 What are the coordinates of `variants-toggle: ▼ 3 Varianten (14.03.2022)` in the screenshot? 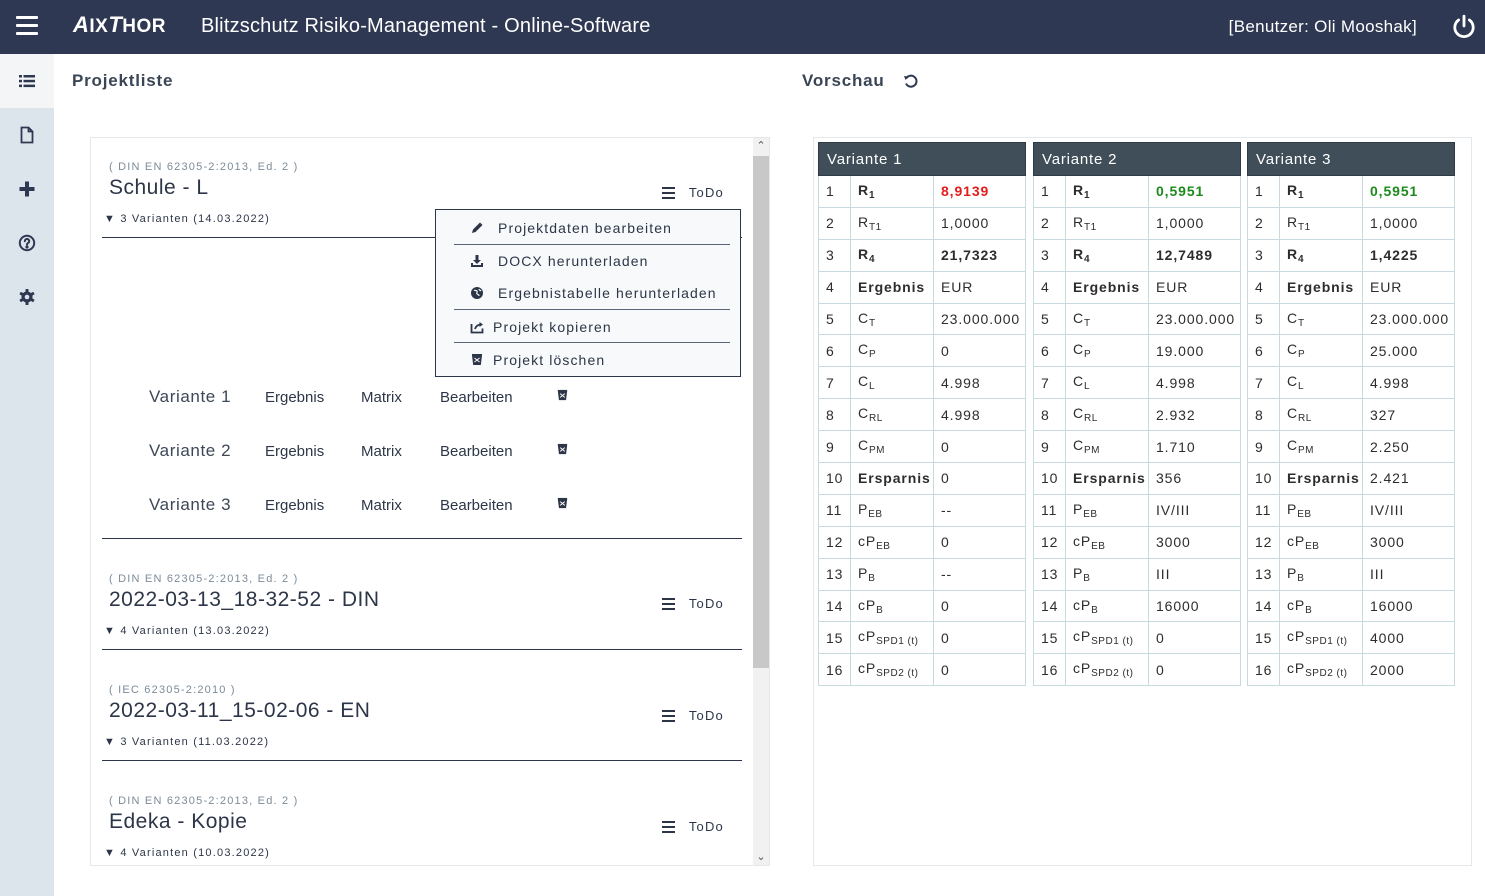 It's located at (187, 219).